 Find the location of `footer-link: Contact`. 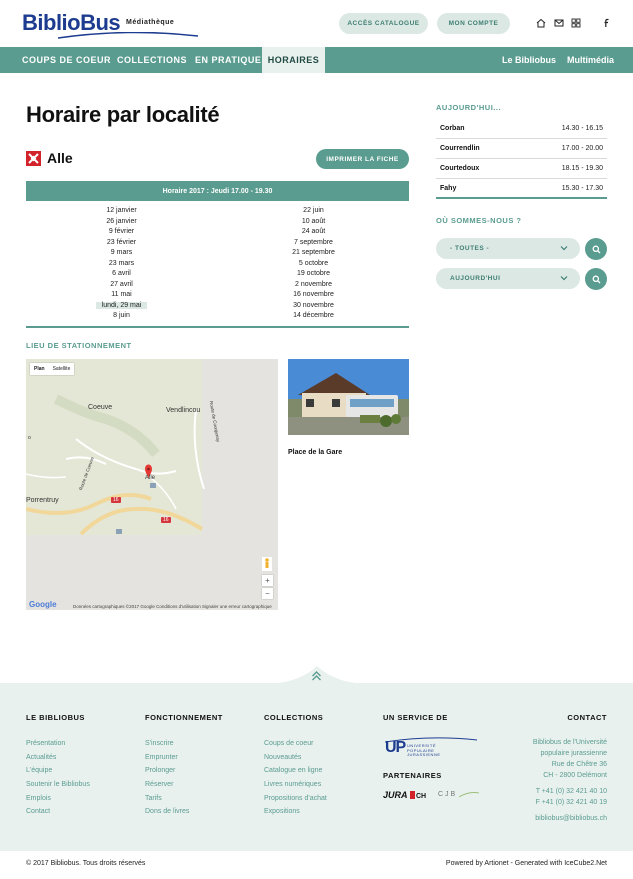

footer-link: Contact is located at coordinates (58, 812).